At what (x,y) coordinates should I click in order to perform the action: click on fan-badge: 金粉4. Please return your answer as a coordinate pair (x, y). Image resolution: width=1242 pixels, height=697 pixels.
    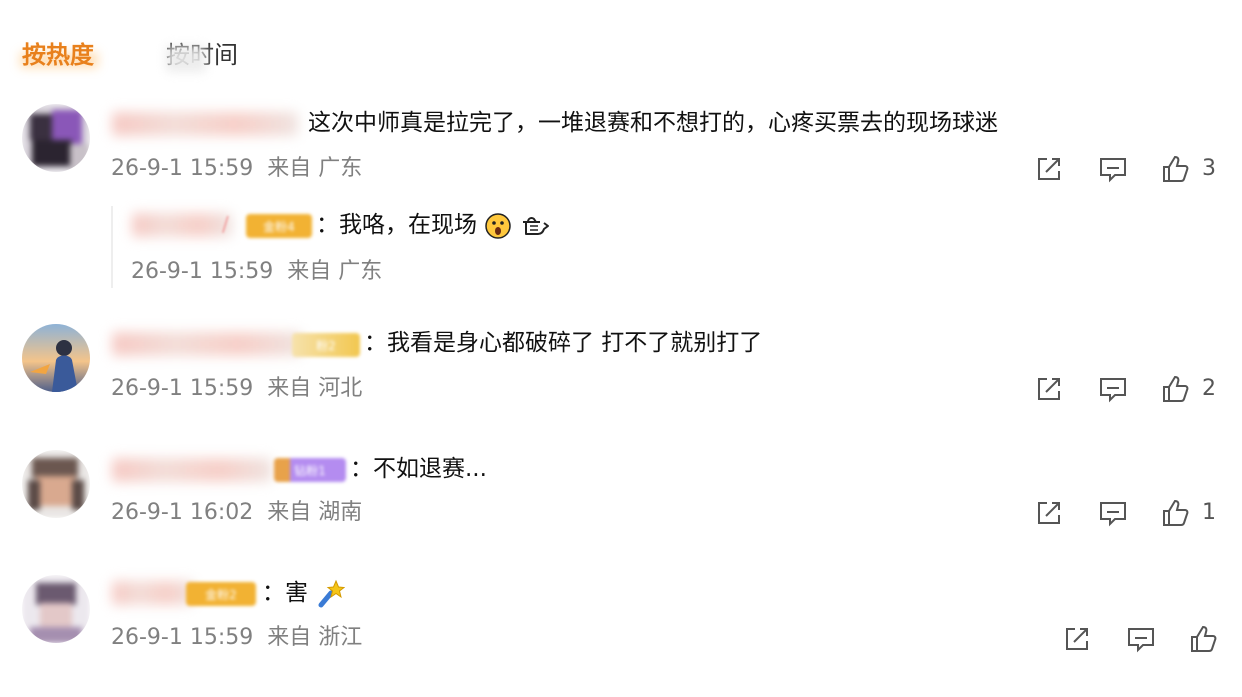
    Looking at the image, I should click on (279, 226).